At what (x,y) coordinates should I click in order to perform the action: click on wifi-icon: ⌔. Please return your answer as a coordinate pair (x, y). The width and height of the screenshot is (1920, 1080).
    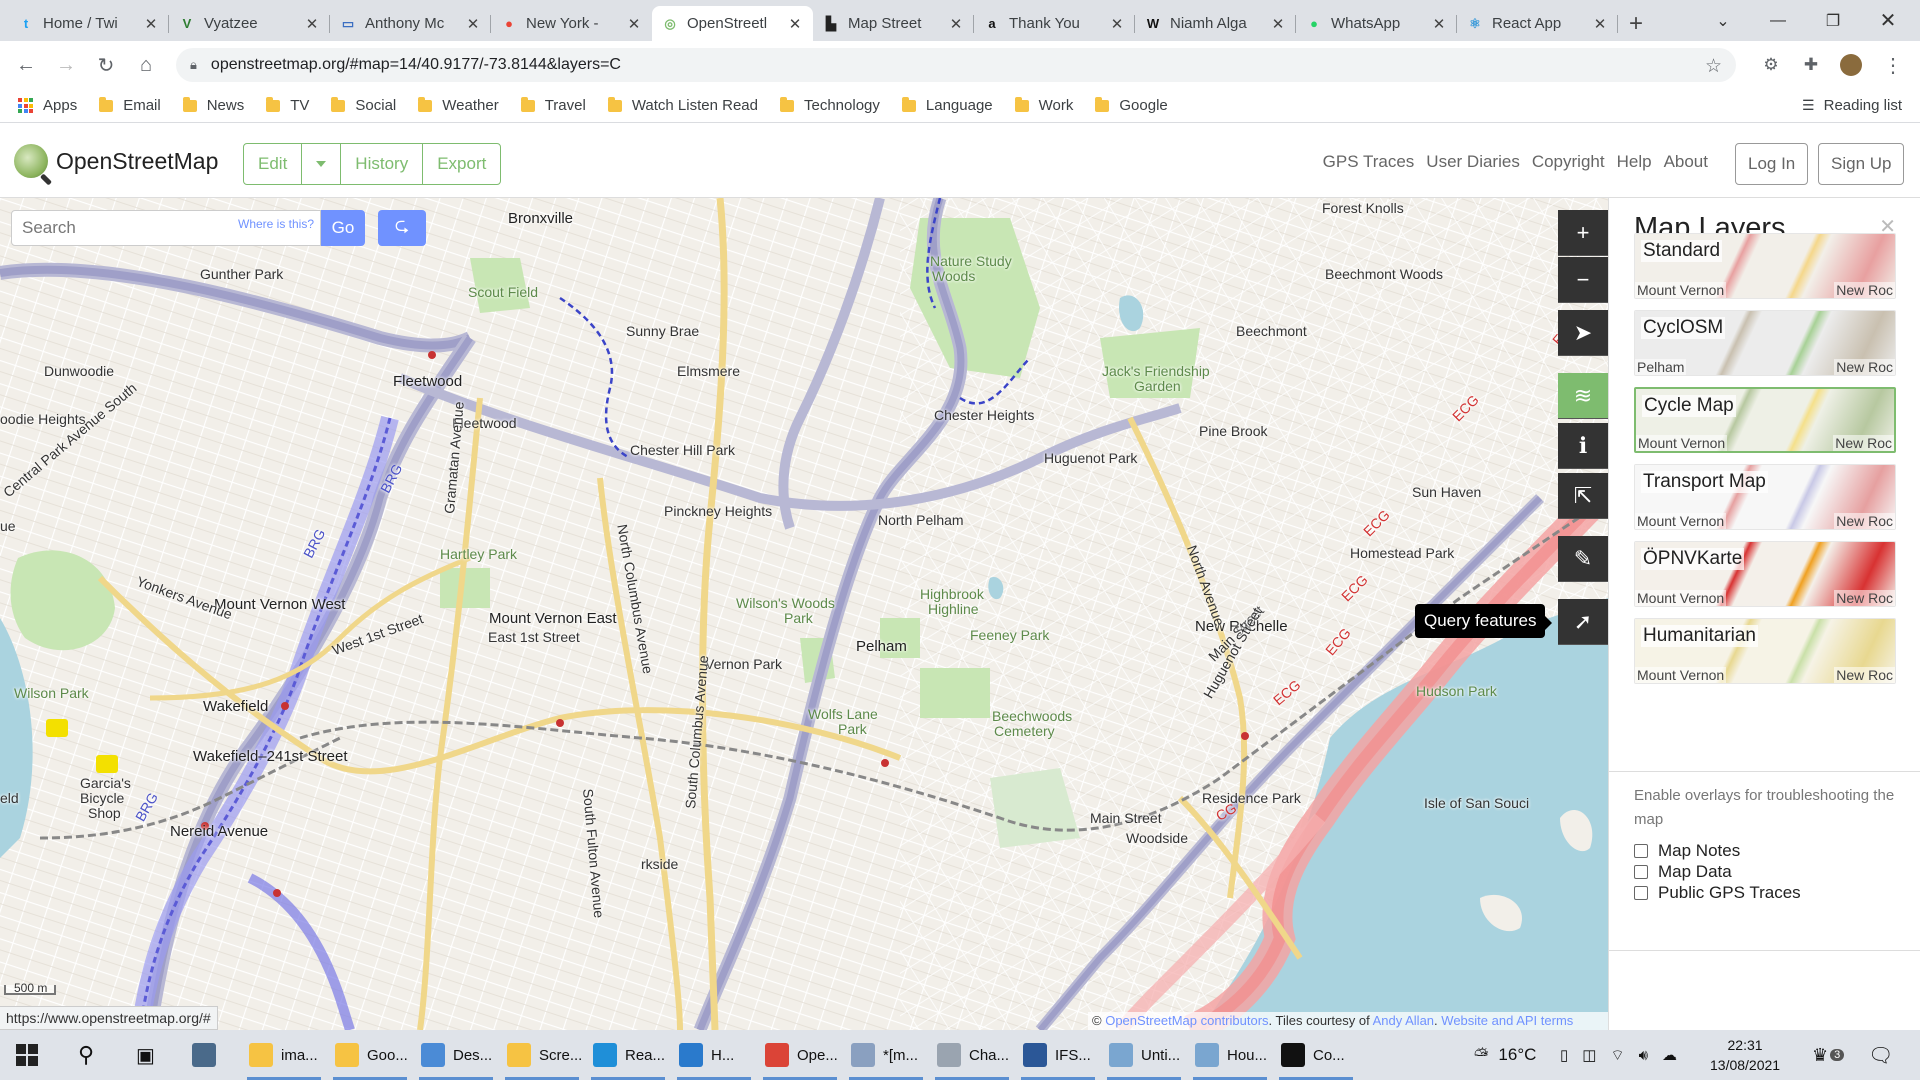
    Looking at the image, I should click on (1617, 1055).